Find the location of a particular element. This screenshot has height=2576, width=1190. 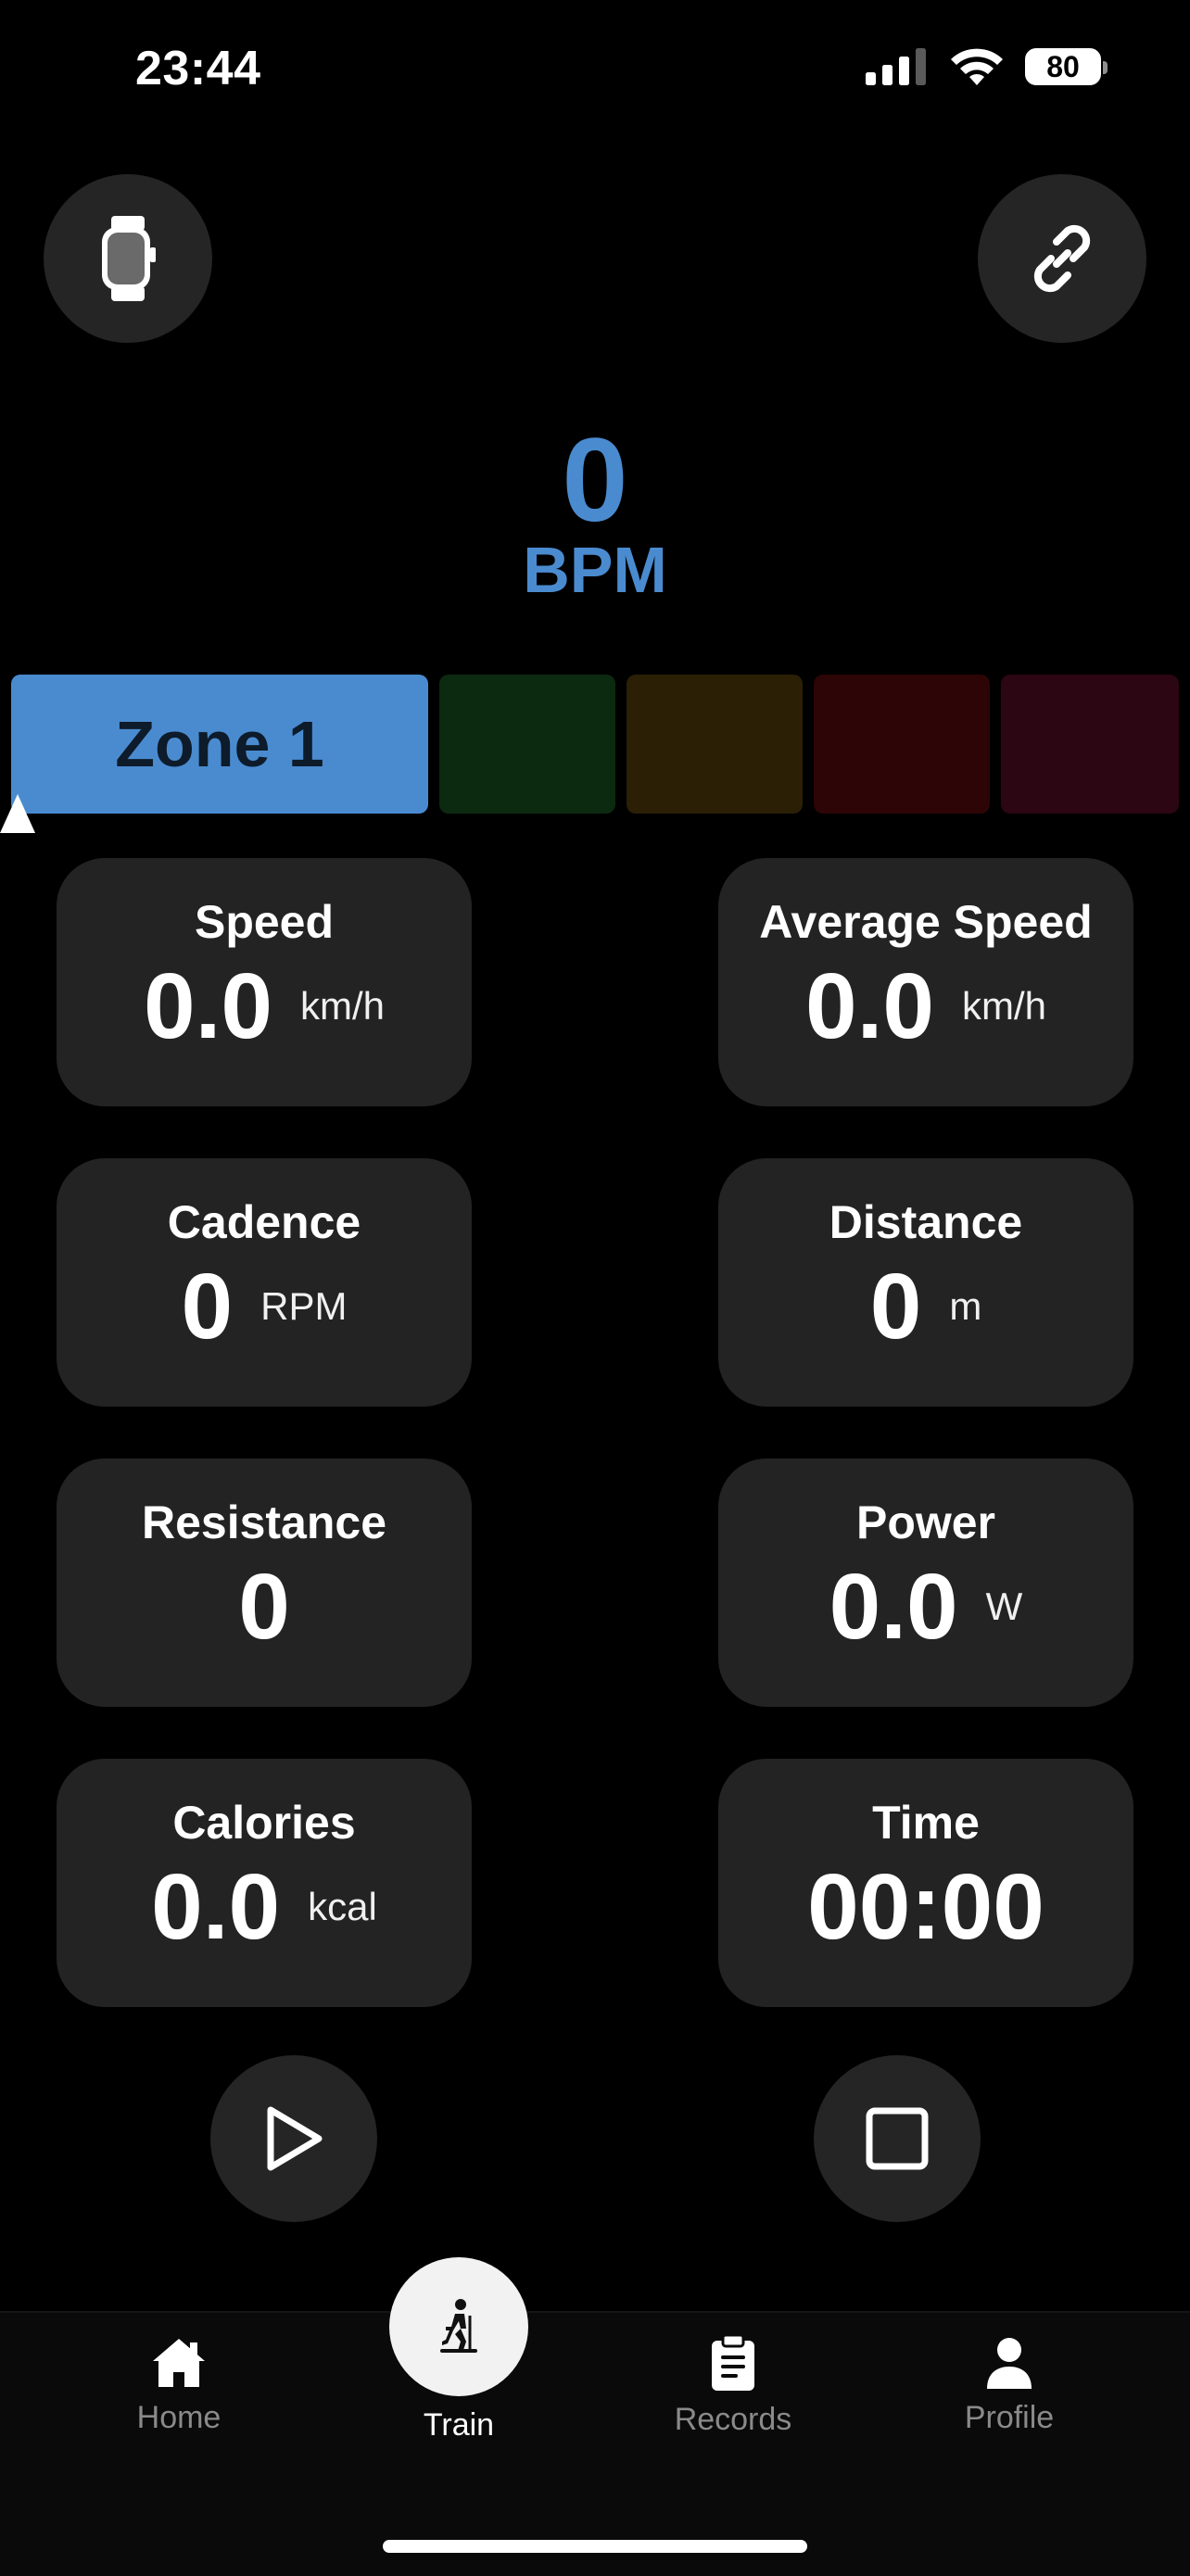

resistance-card: Resistance 0 is located at coordinates (264, 1582).